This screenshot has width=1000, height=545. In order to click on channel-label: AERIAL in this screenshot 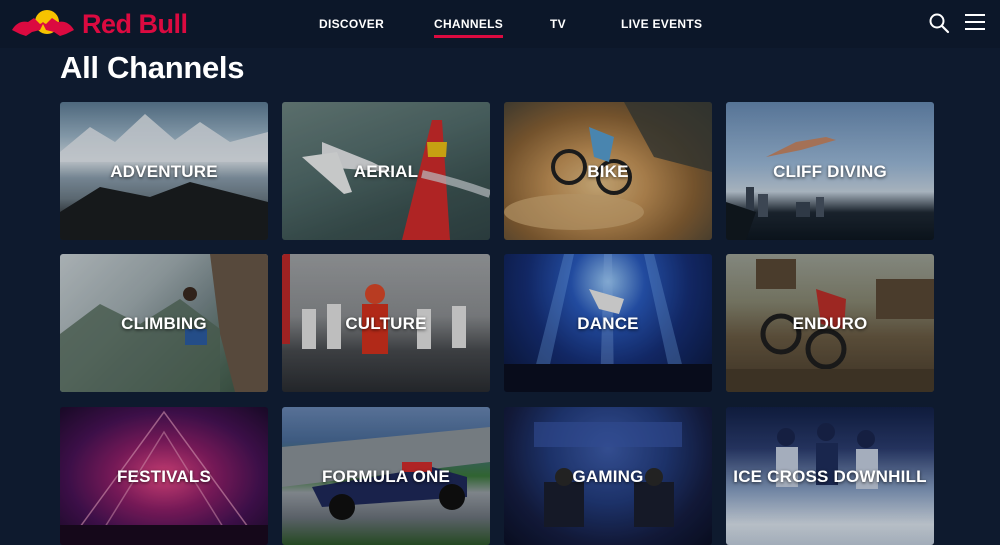, I will do `click(386, 171)`.